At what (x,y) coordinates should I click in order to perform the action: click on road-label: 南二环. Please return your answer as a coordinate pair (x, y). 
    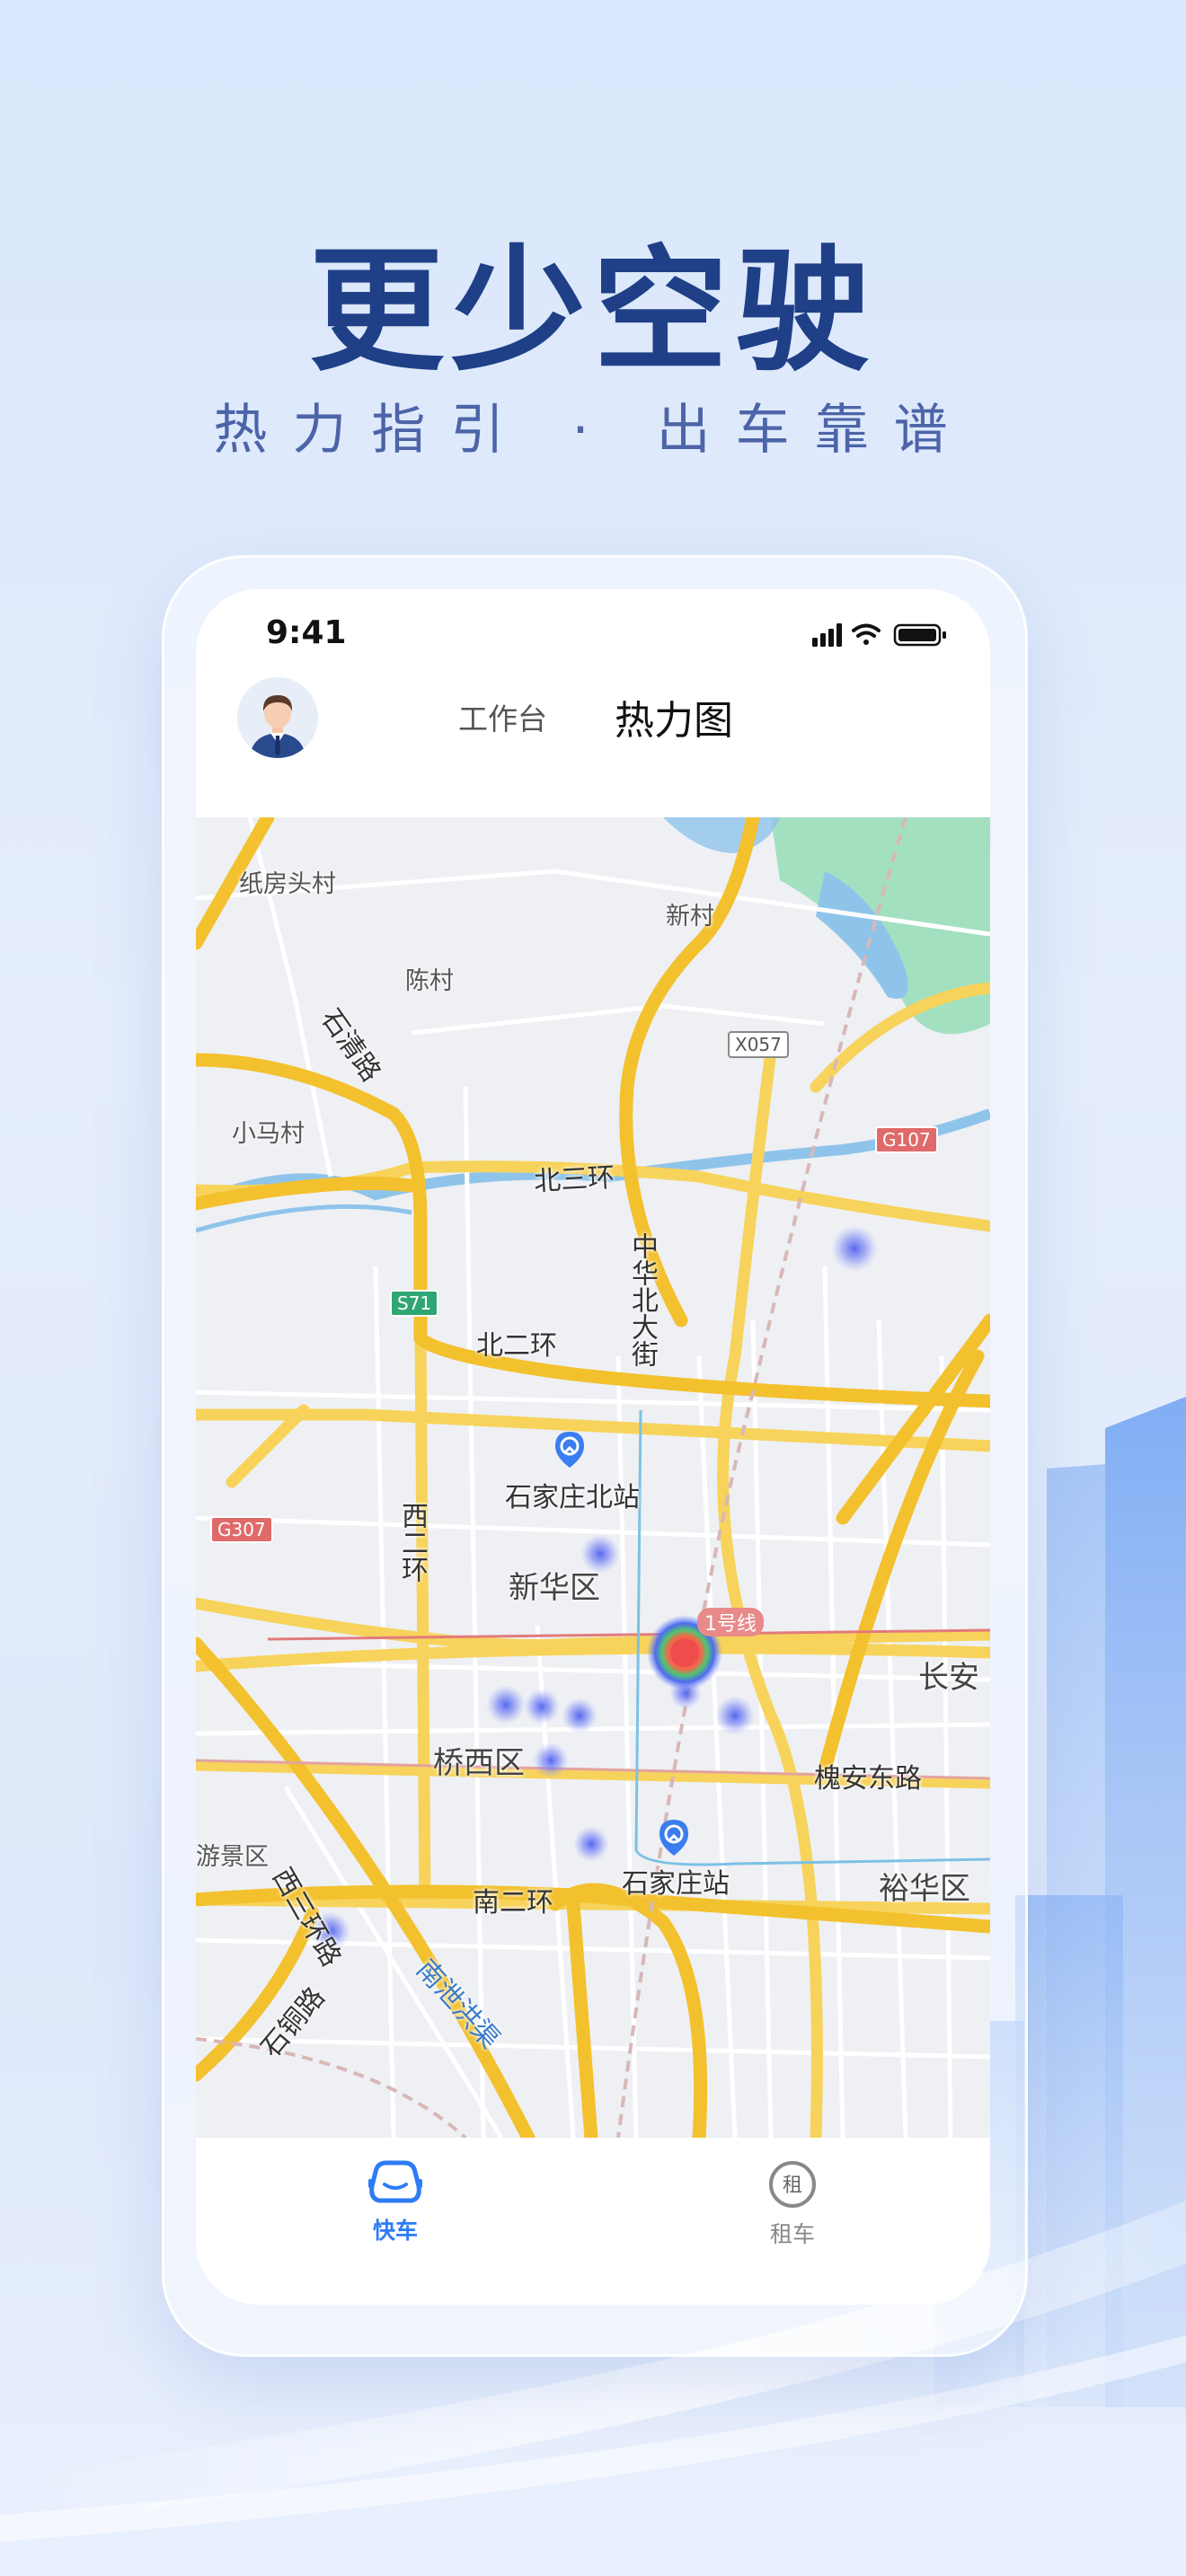
    Looking at the image, I should click on (513, 1903).